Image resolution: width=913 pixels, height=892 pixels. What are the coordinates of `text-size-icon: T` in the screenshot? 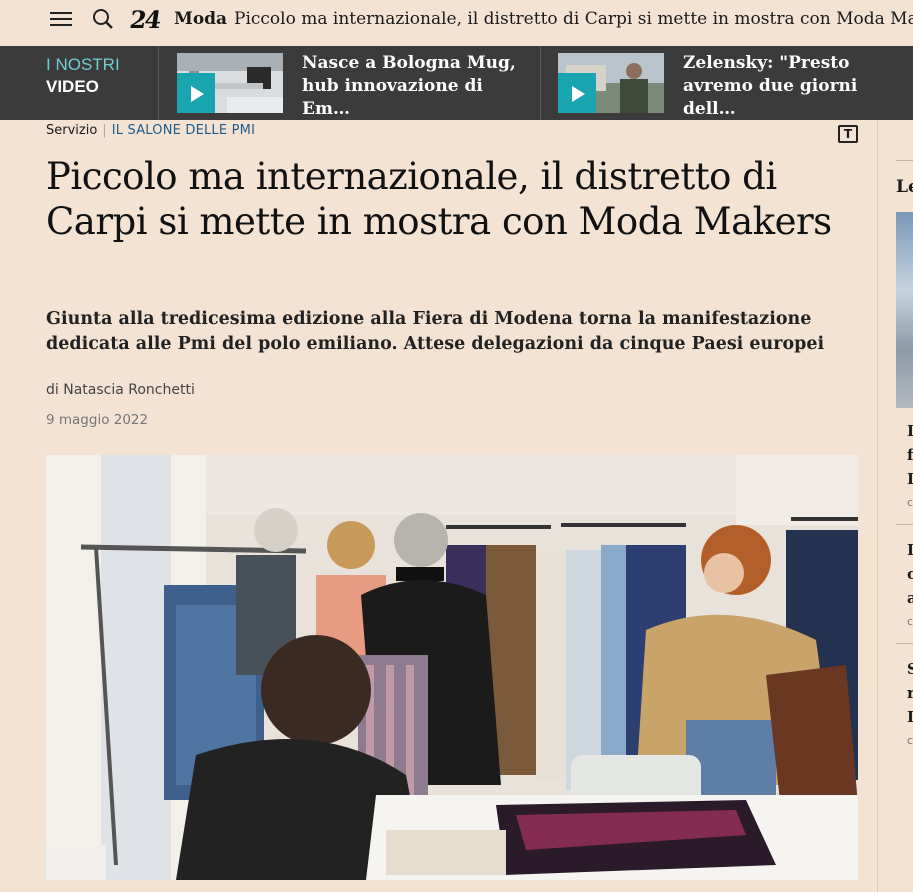 It's located at (848, 134).